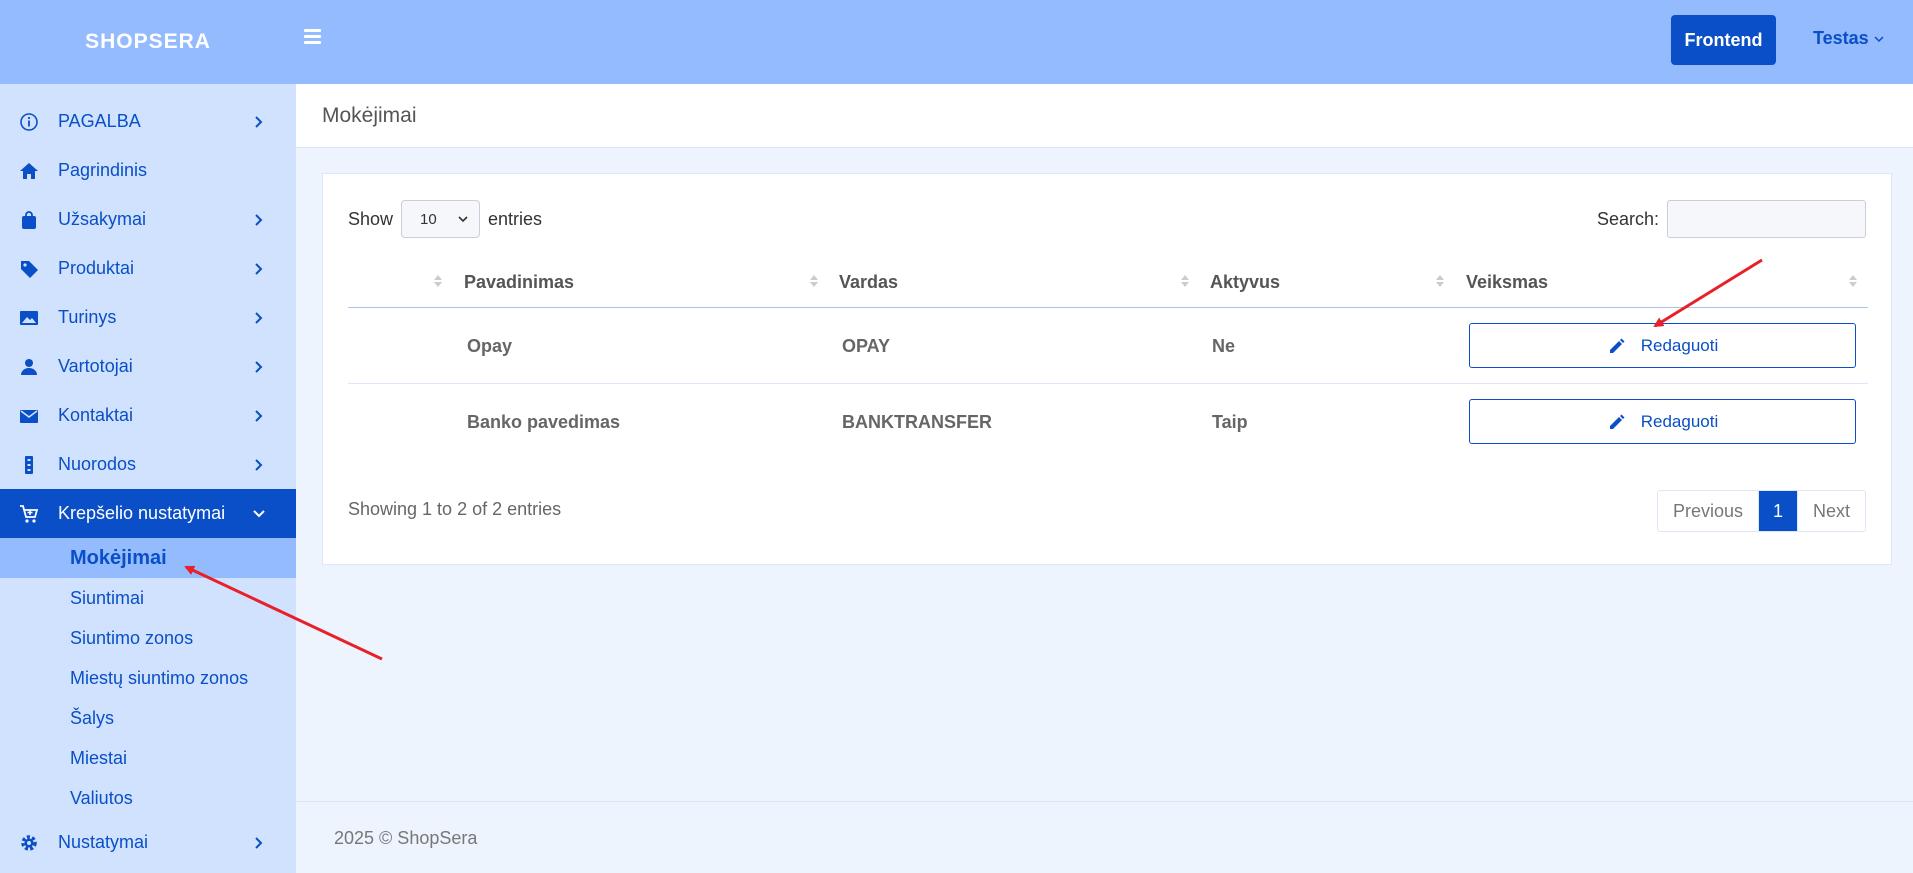 The height and width of the screenshot is (873, 1913). Describe the element at coordinates (29, 220) in the screenshot. I see `bag-icon` at that location.